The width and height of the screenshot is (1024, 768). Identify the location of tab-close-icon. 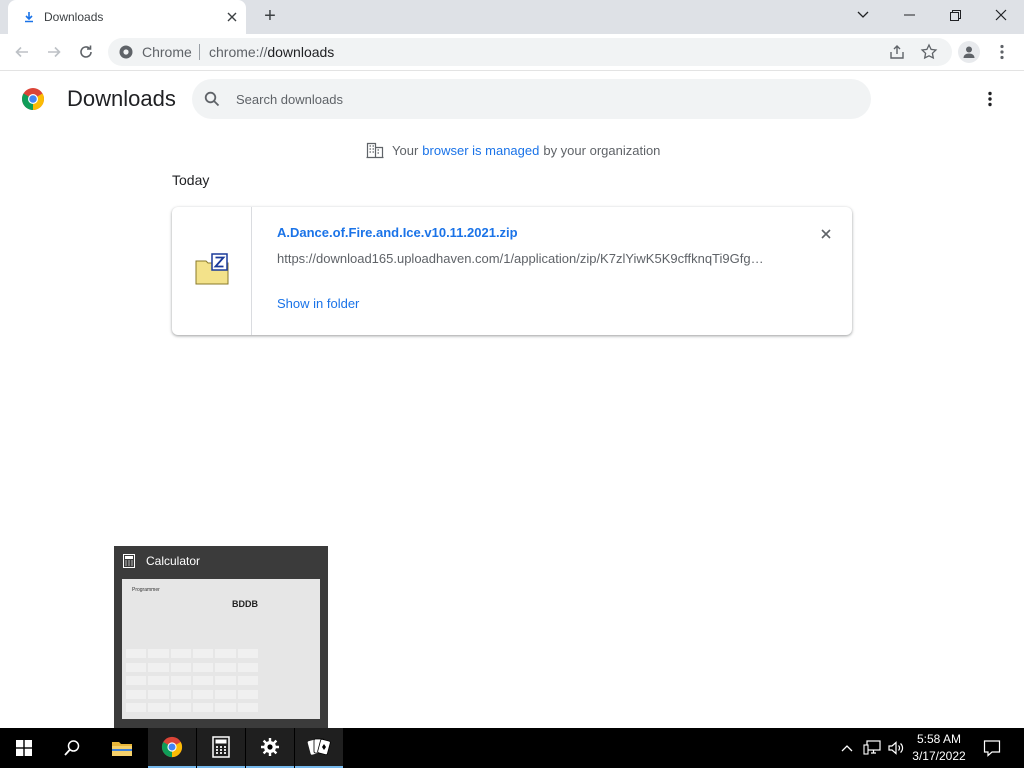
(232, 17).